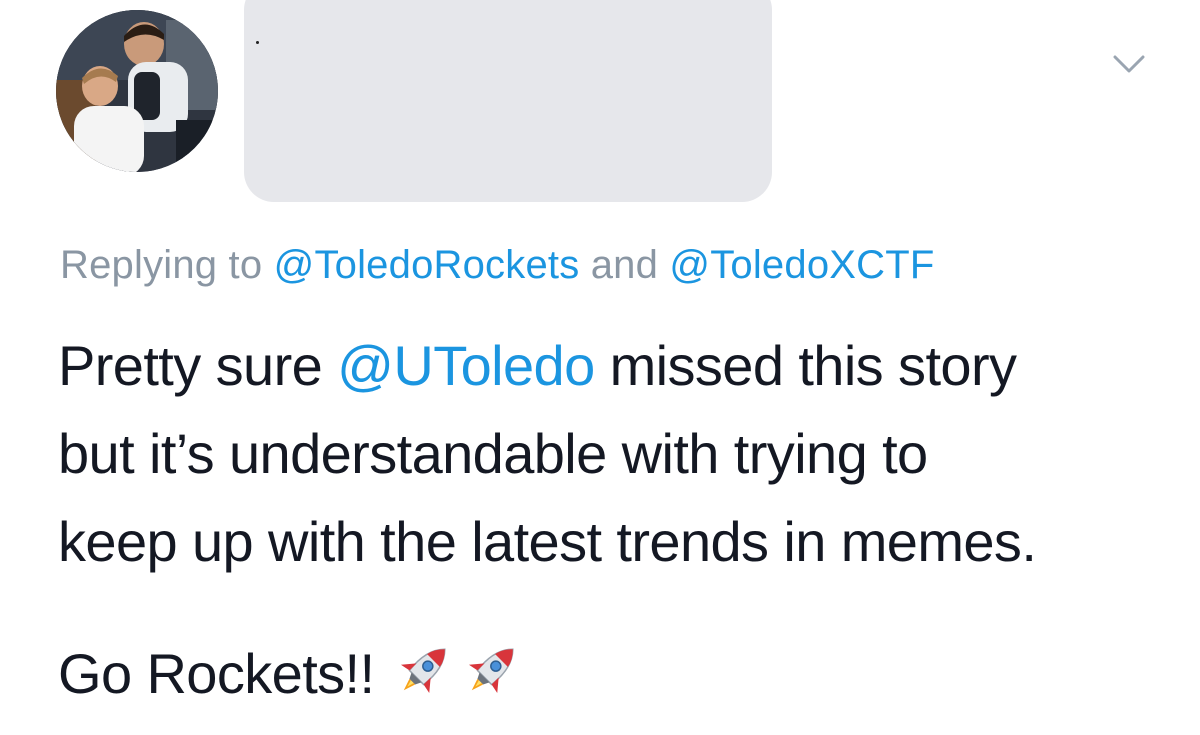  What do you see at coordinates (466, 365) in the screenshot?
I see `mention-link-utoledo: @UToledo` at bounding box center [466, 365].